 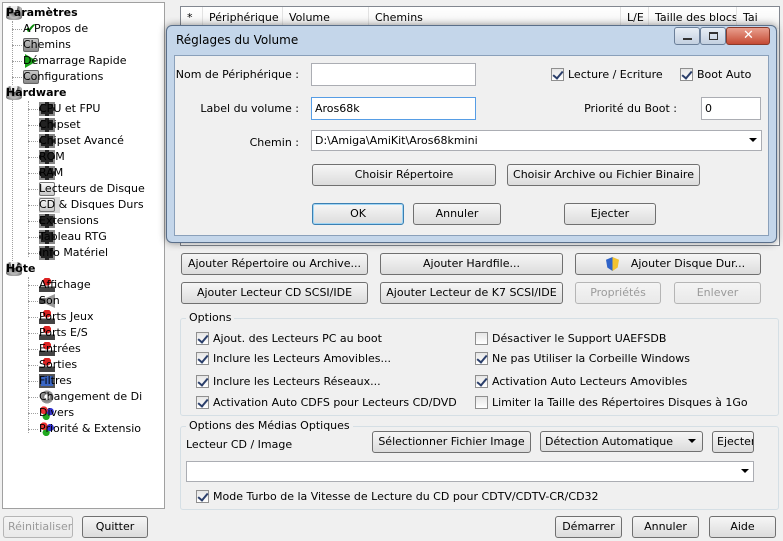 I want to click on tree-item-8: Chipset, so click(x=60, y=125).